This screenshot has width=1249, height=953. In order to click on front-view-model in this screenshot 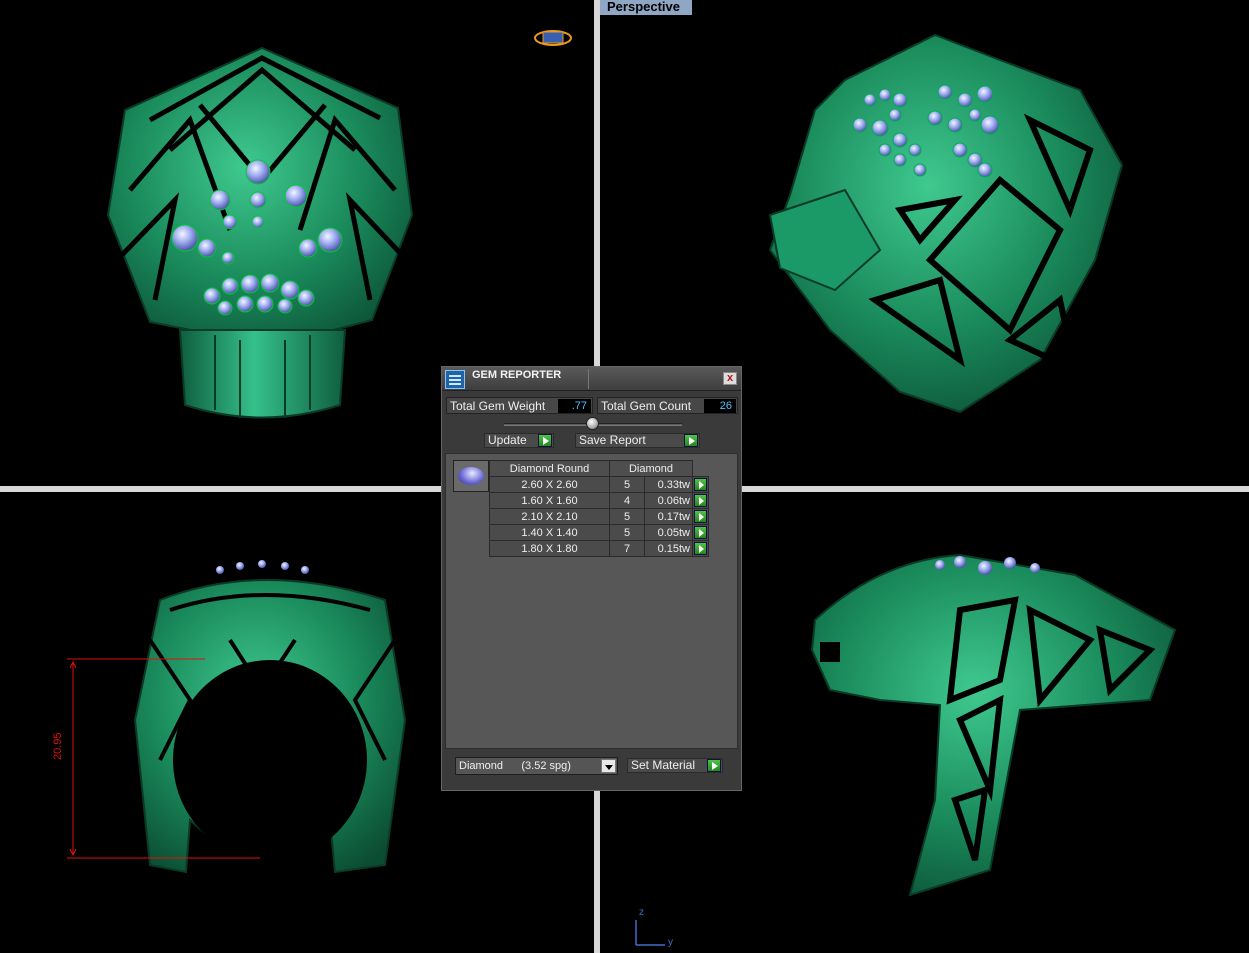, I will do `click(260, 232)`.